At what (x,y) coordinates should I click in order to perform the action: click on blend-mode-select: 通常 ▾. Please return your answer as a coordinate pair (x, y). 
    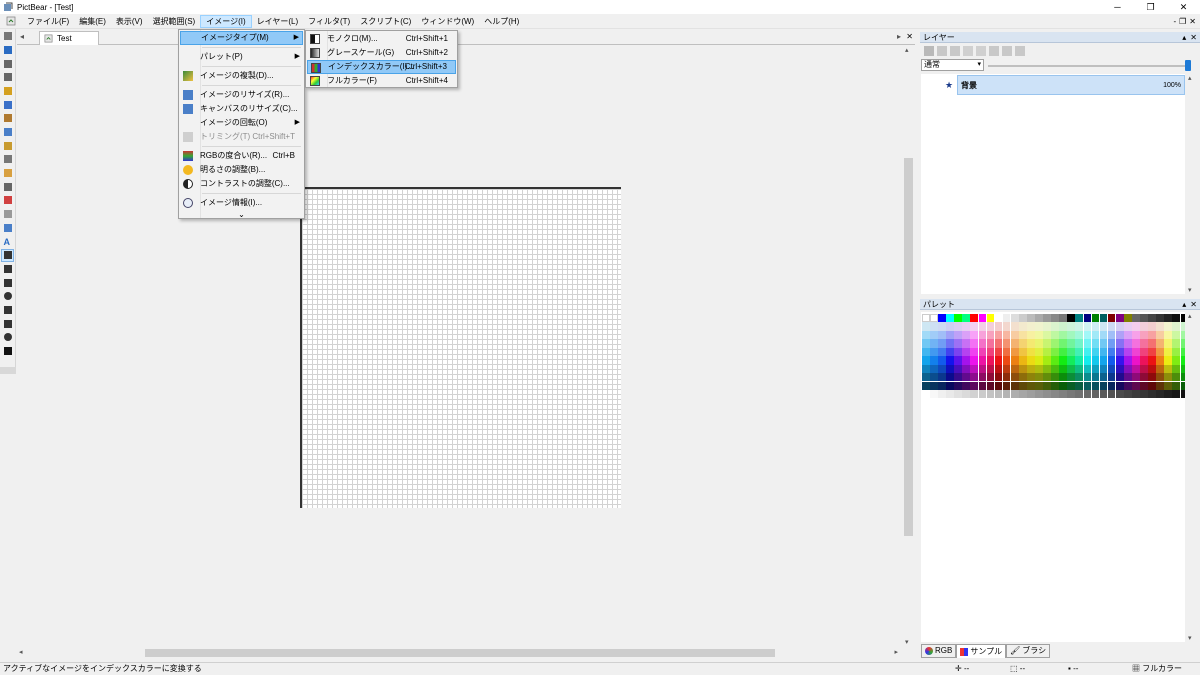
    Looking at the image, I should click on (952, 65).